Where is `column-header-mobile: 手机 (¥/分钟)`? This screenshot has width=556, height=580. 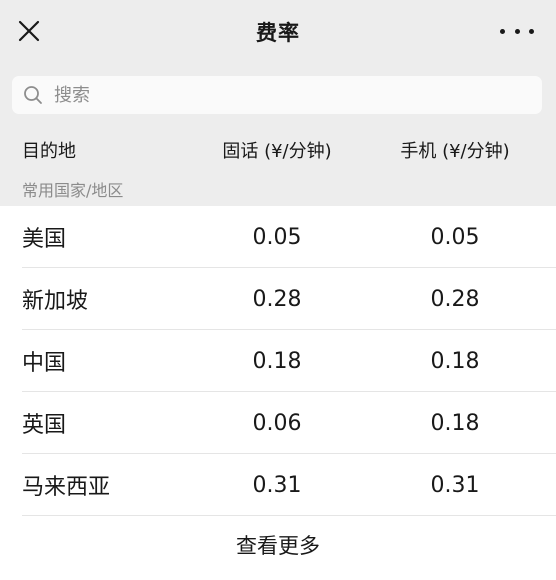 column-header-mobile: 手机 (¥/分钟) is located at coordinates (455, 151).